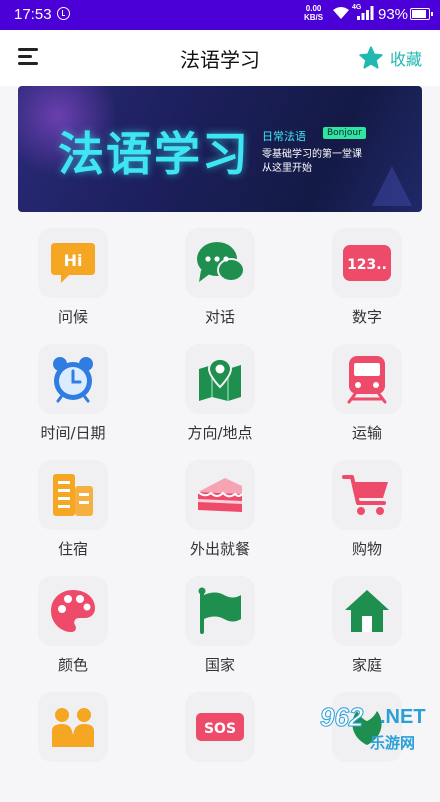  Describe the element at coordinates (73, 495) in the screenshot. I see `building-icon` at that location.